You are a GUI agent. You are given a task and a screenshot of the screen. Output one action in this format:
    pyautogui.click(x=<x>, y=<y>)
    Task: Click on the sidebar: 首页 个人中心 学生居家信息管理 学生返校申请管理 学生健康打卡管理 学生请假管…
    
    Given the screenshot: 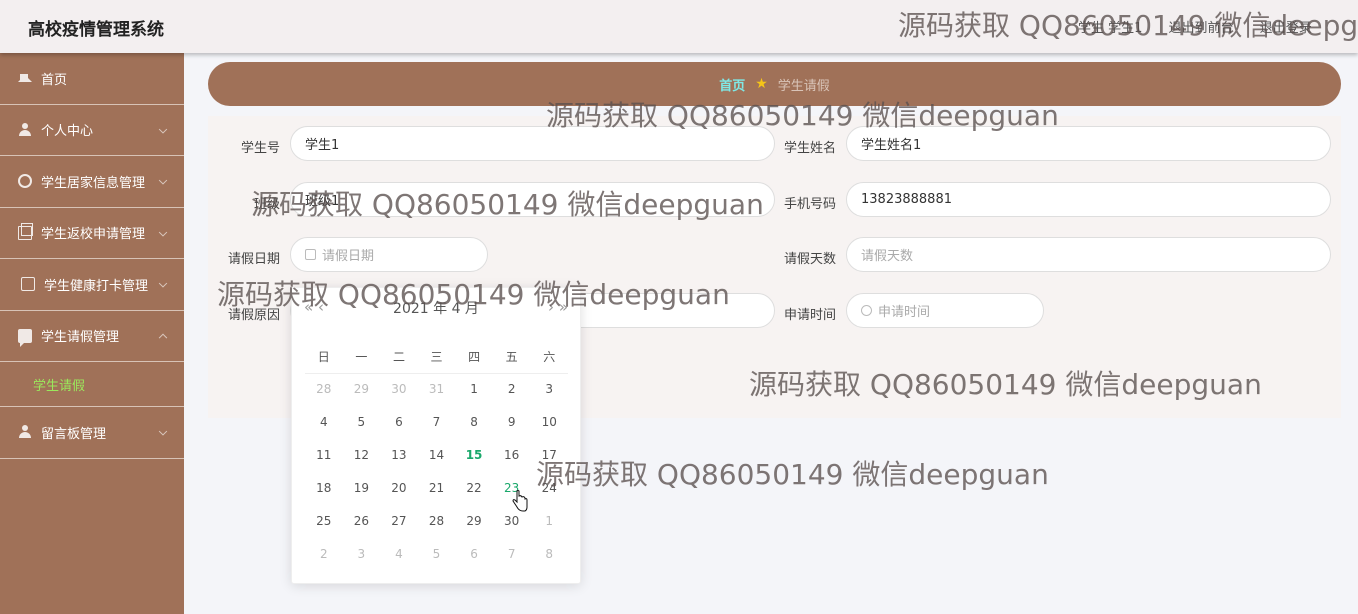 What is the action you would take?
    pyautogui.click(x=92, y=333)
    